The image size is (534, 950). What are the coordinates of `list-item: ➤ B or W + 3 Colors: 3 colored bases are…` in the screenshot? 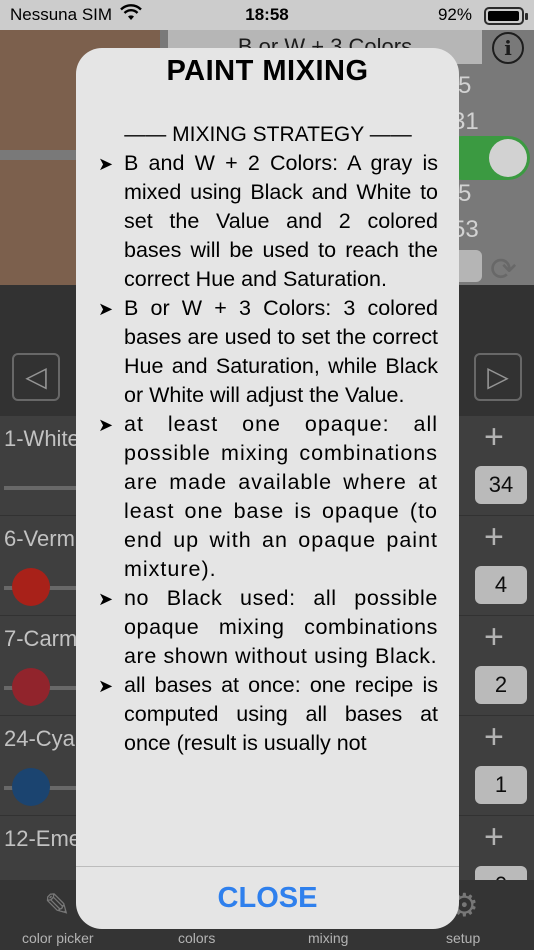 It's located at (268, 352).